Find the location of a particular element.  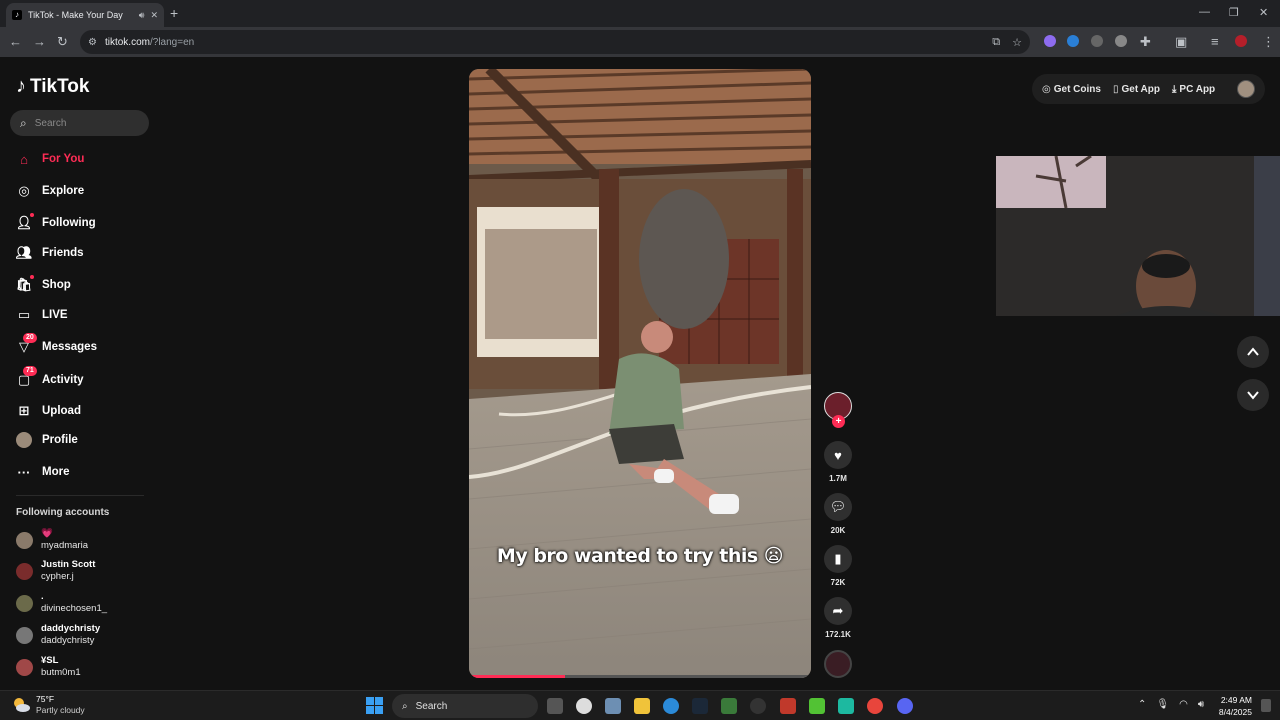

side-panel-icon: ▣ is located at coordinates (1181, 42).